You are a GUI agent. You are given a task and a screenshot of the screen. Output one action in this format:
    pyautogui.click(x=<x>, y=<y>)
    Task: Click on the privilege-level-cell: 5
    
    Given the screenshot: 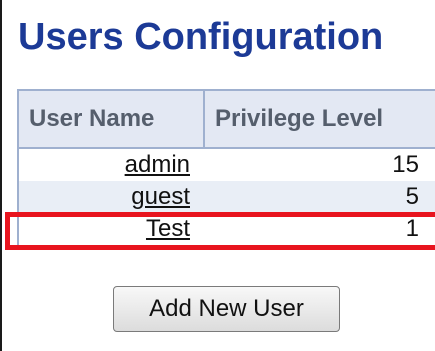 What is the action you would take?
    pyautogui.click(x=319, y=197)
    